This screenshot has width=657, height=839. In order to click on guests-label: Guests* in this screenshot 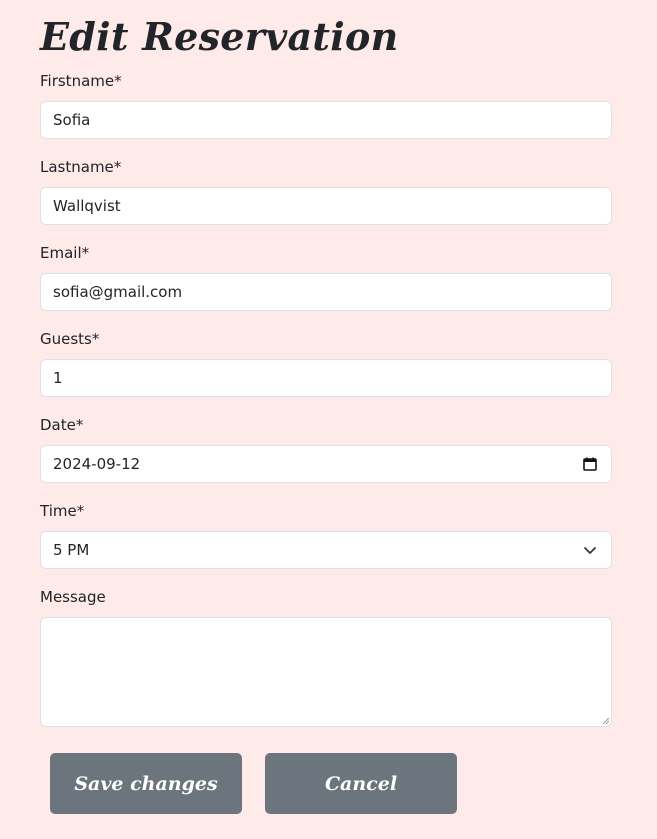, I will do `click(70, 339)`.